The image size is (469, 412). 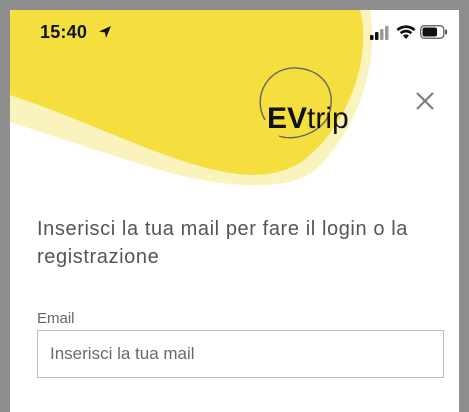 I want to click on logo-trip: trip, so click(x=328, y=118).